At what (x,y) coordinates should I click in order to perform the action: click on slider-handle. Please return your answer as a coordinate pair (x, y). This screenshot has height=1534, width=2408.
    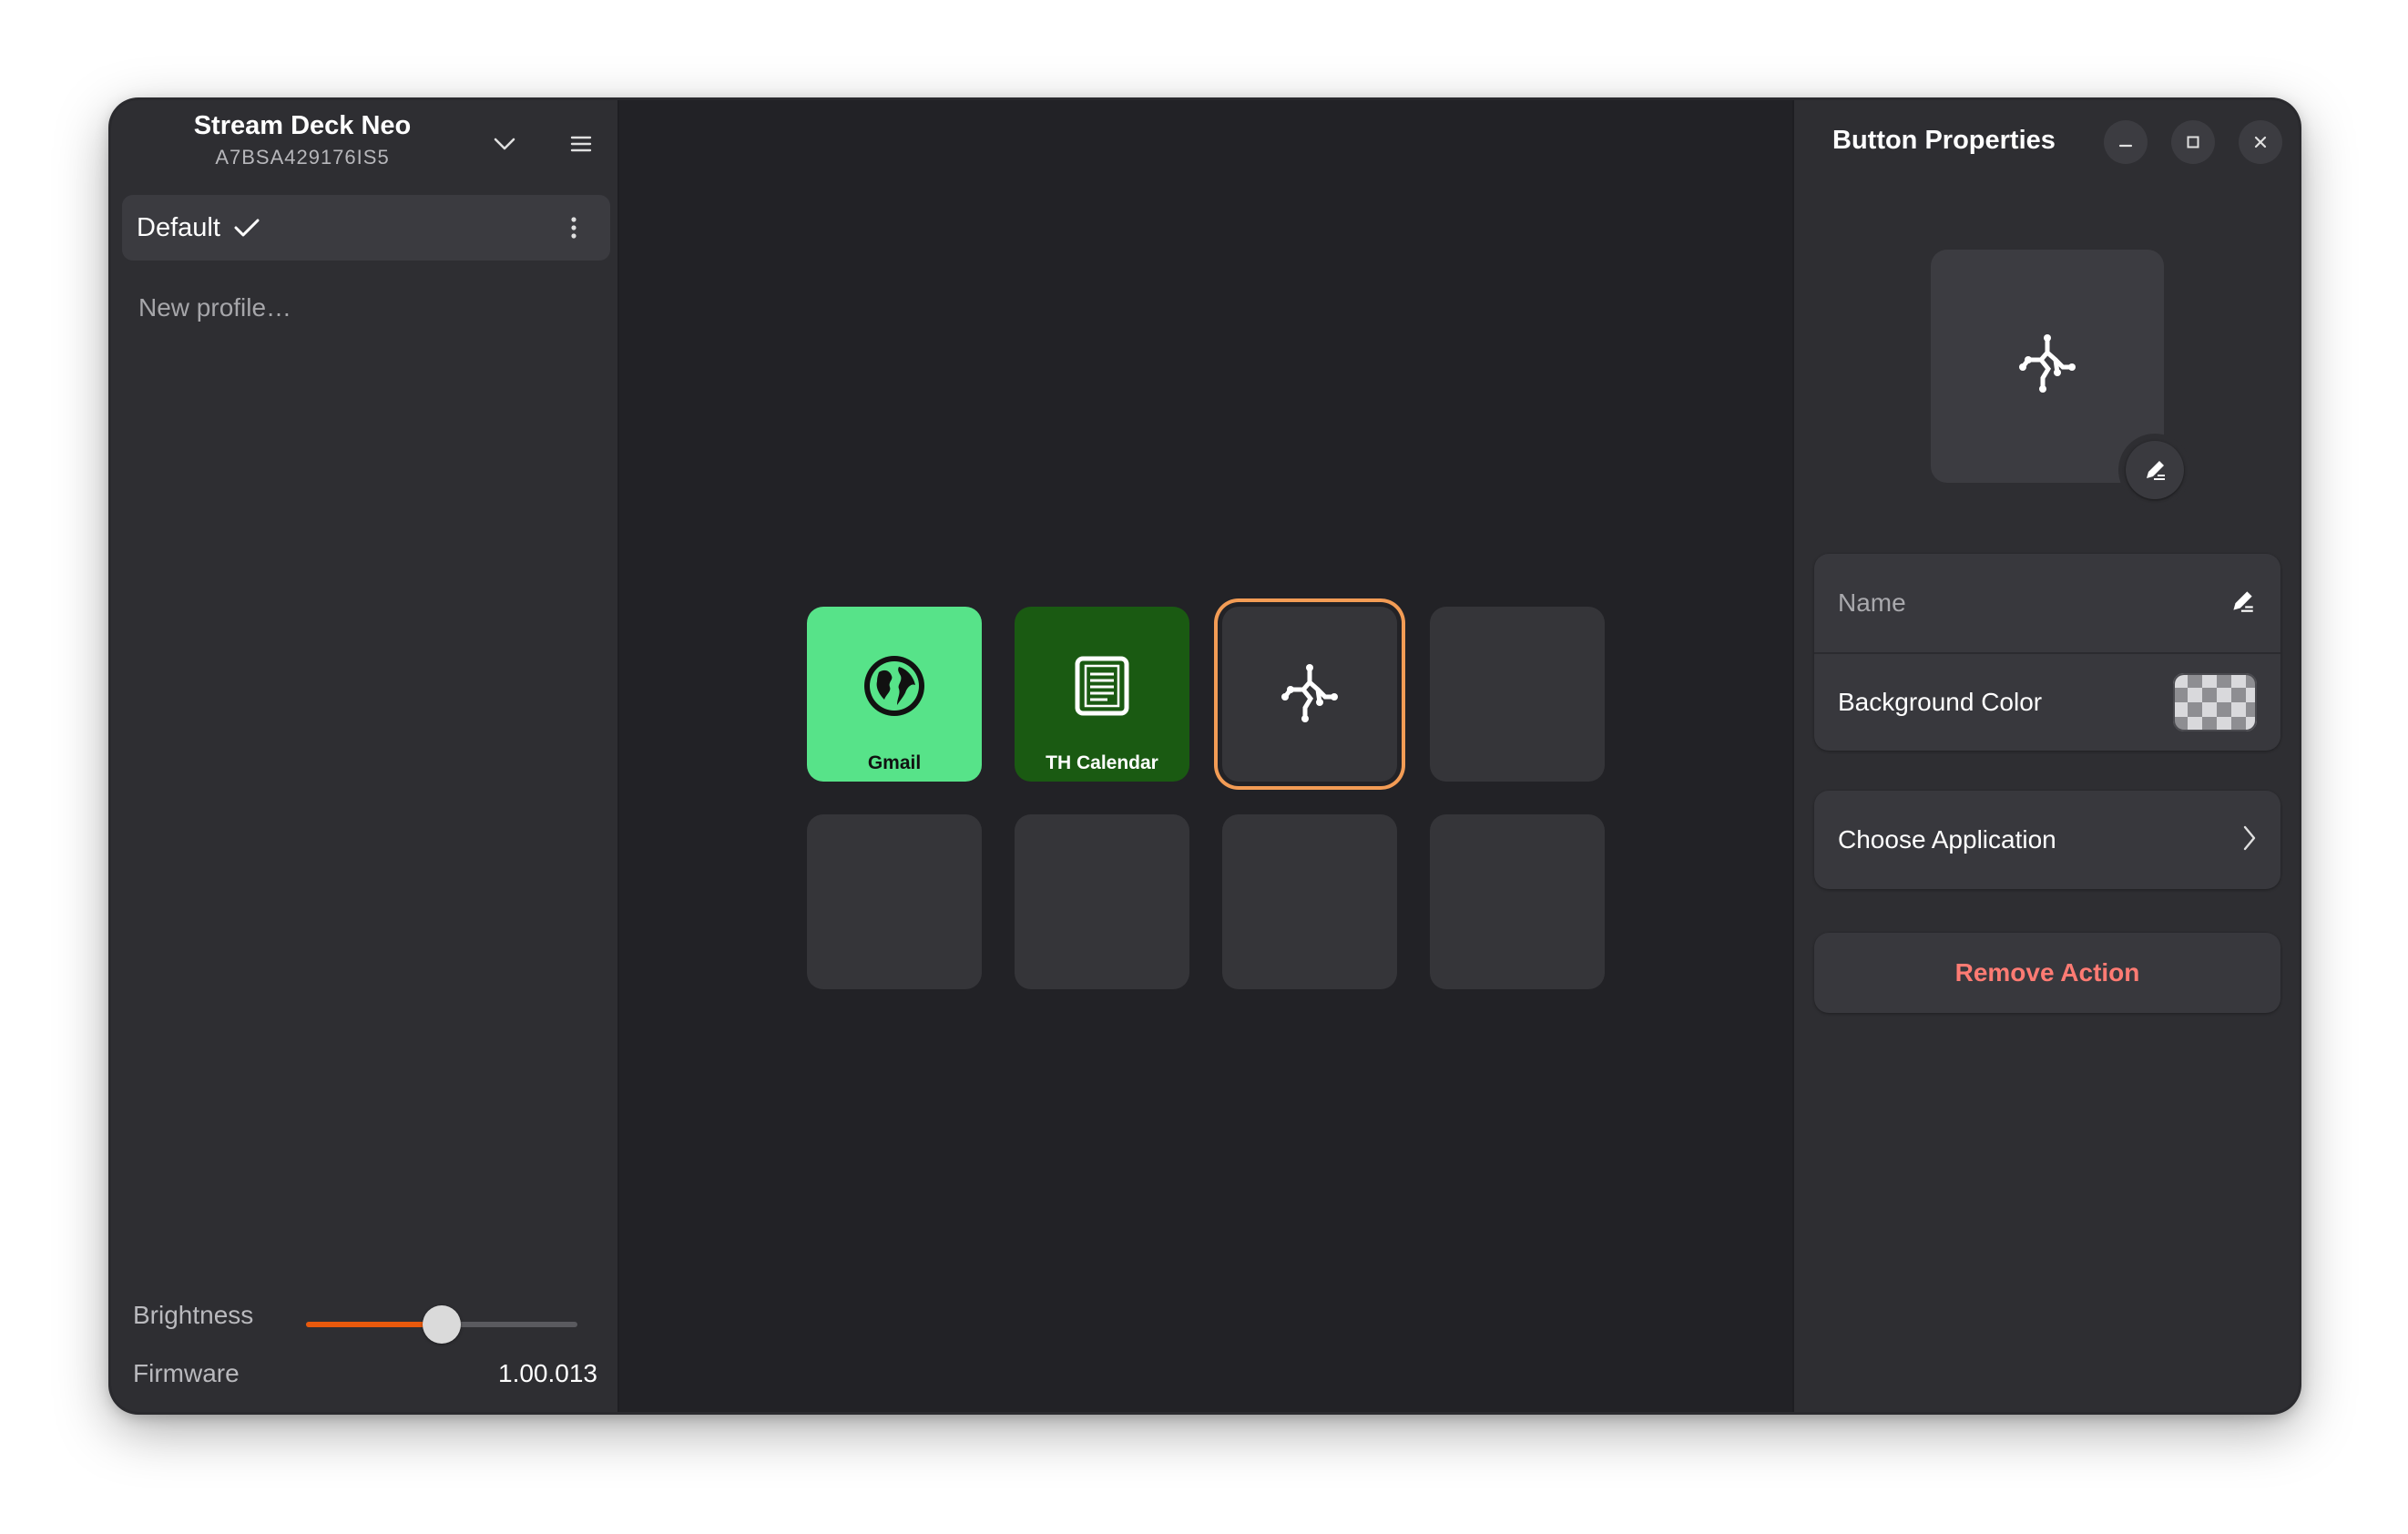
    Looking at the image, I should click on (442, 1324).